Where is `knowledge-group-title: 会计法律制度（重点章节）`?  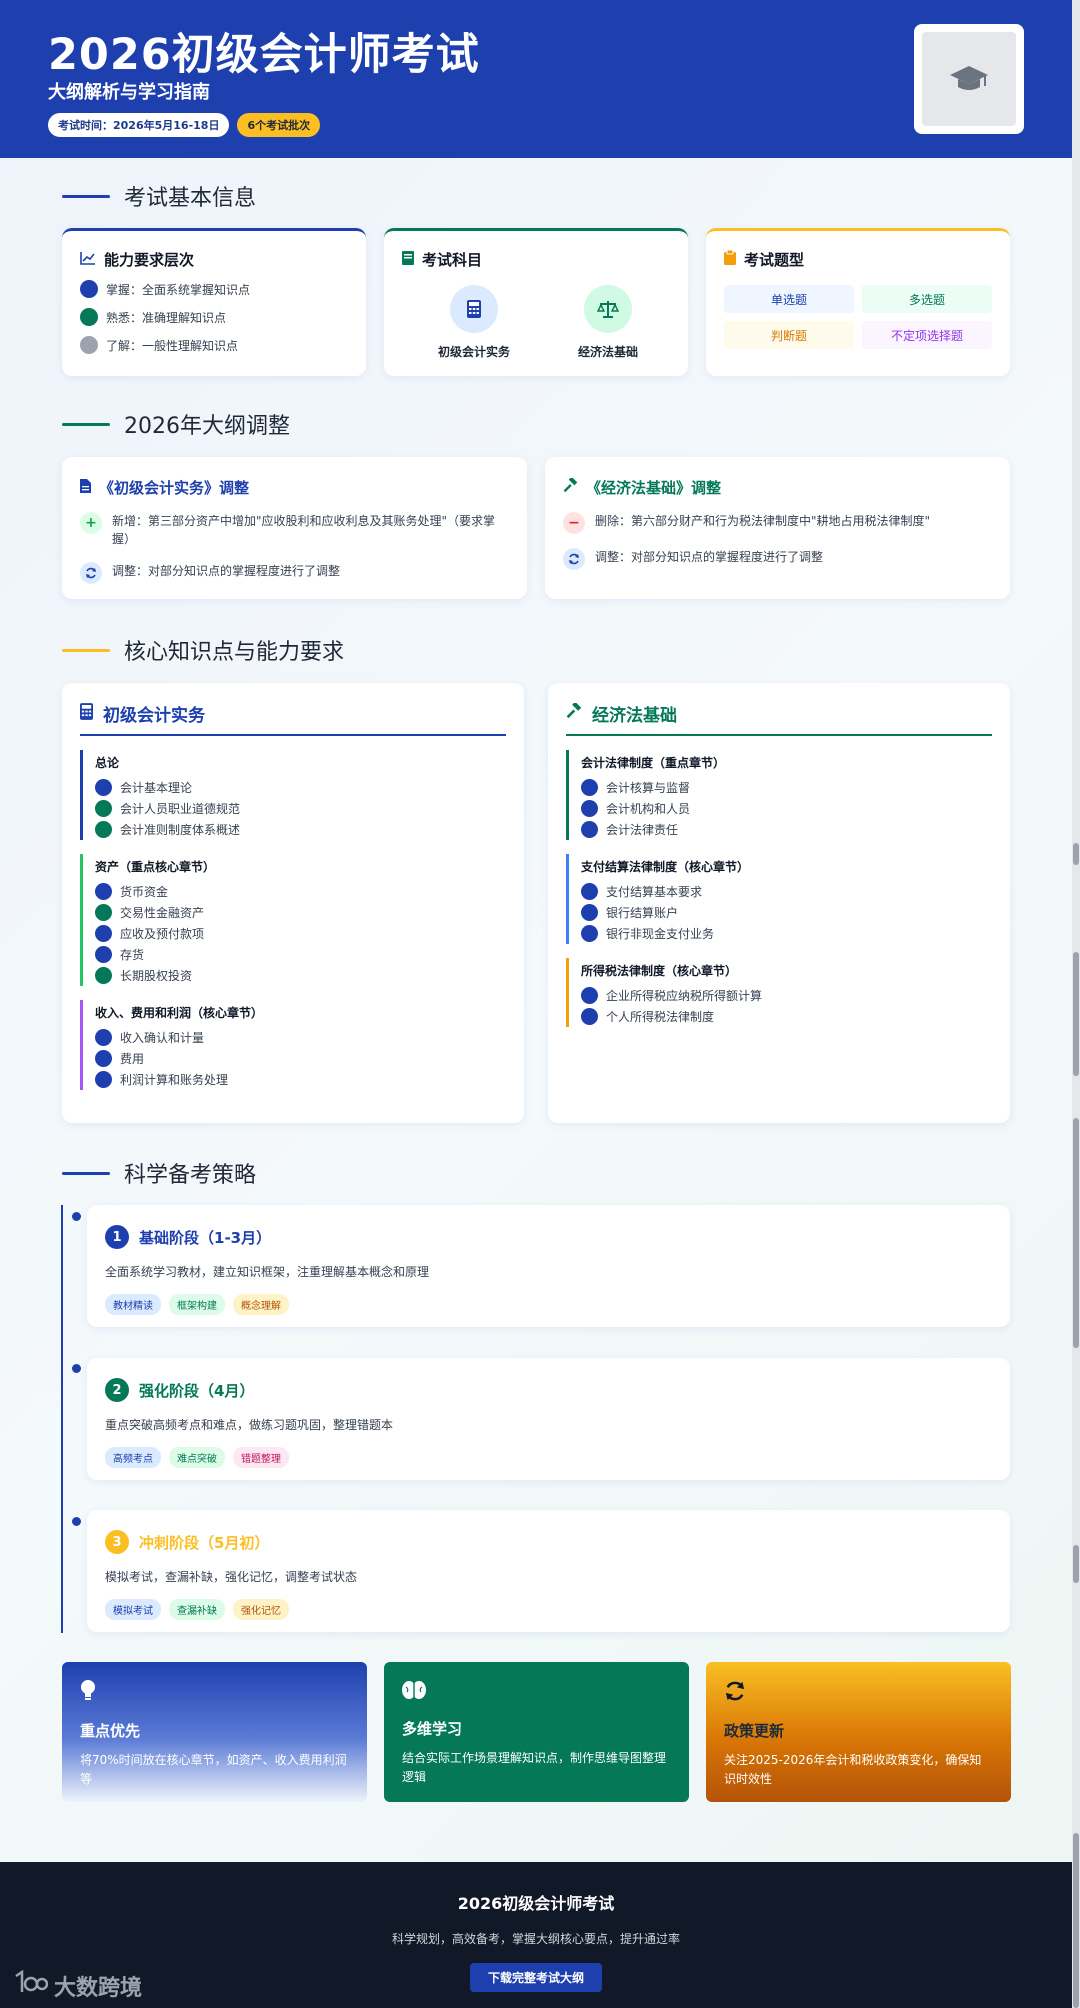
knowledge-group-title: 会计法律制度（重点章节） is located at coordinates (653, 763).